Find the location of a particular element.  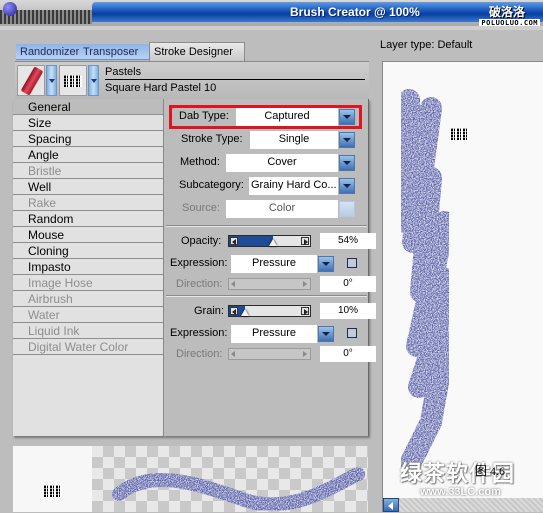

horizontal-scrollbar is located at coordinates (471, 505).